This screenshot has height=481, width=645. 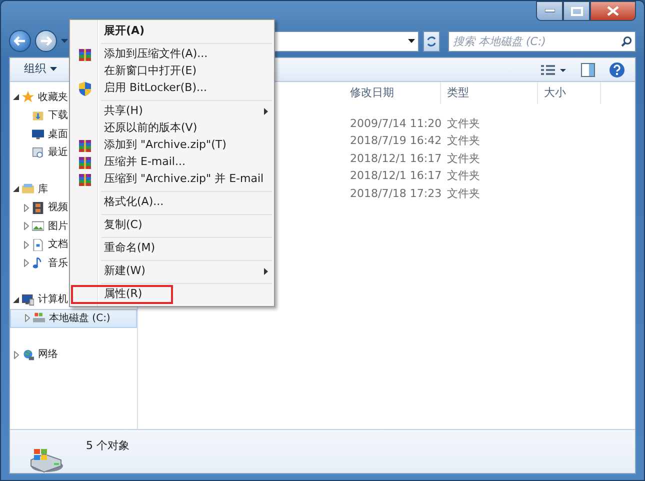 I want to click on status-text: 5 个对象, so click(x=108, y=446).